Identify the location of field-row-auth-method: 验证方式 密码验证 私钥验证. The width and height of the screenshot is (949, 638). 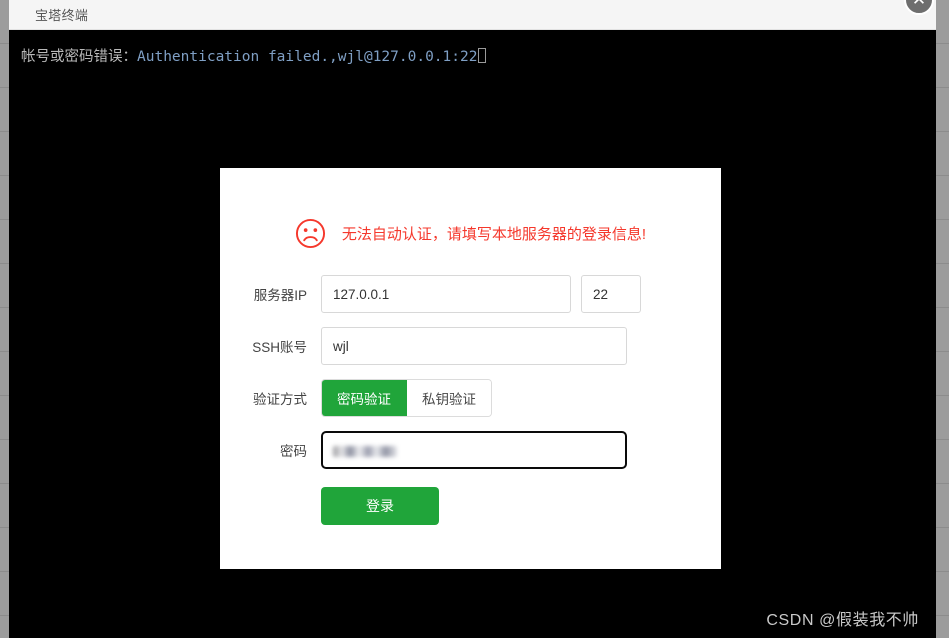
(470, 398).